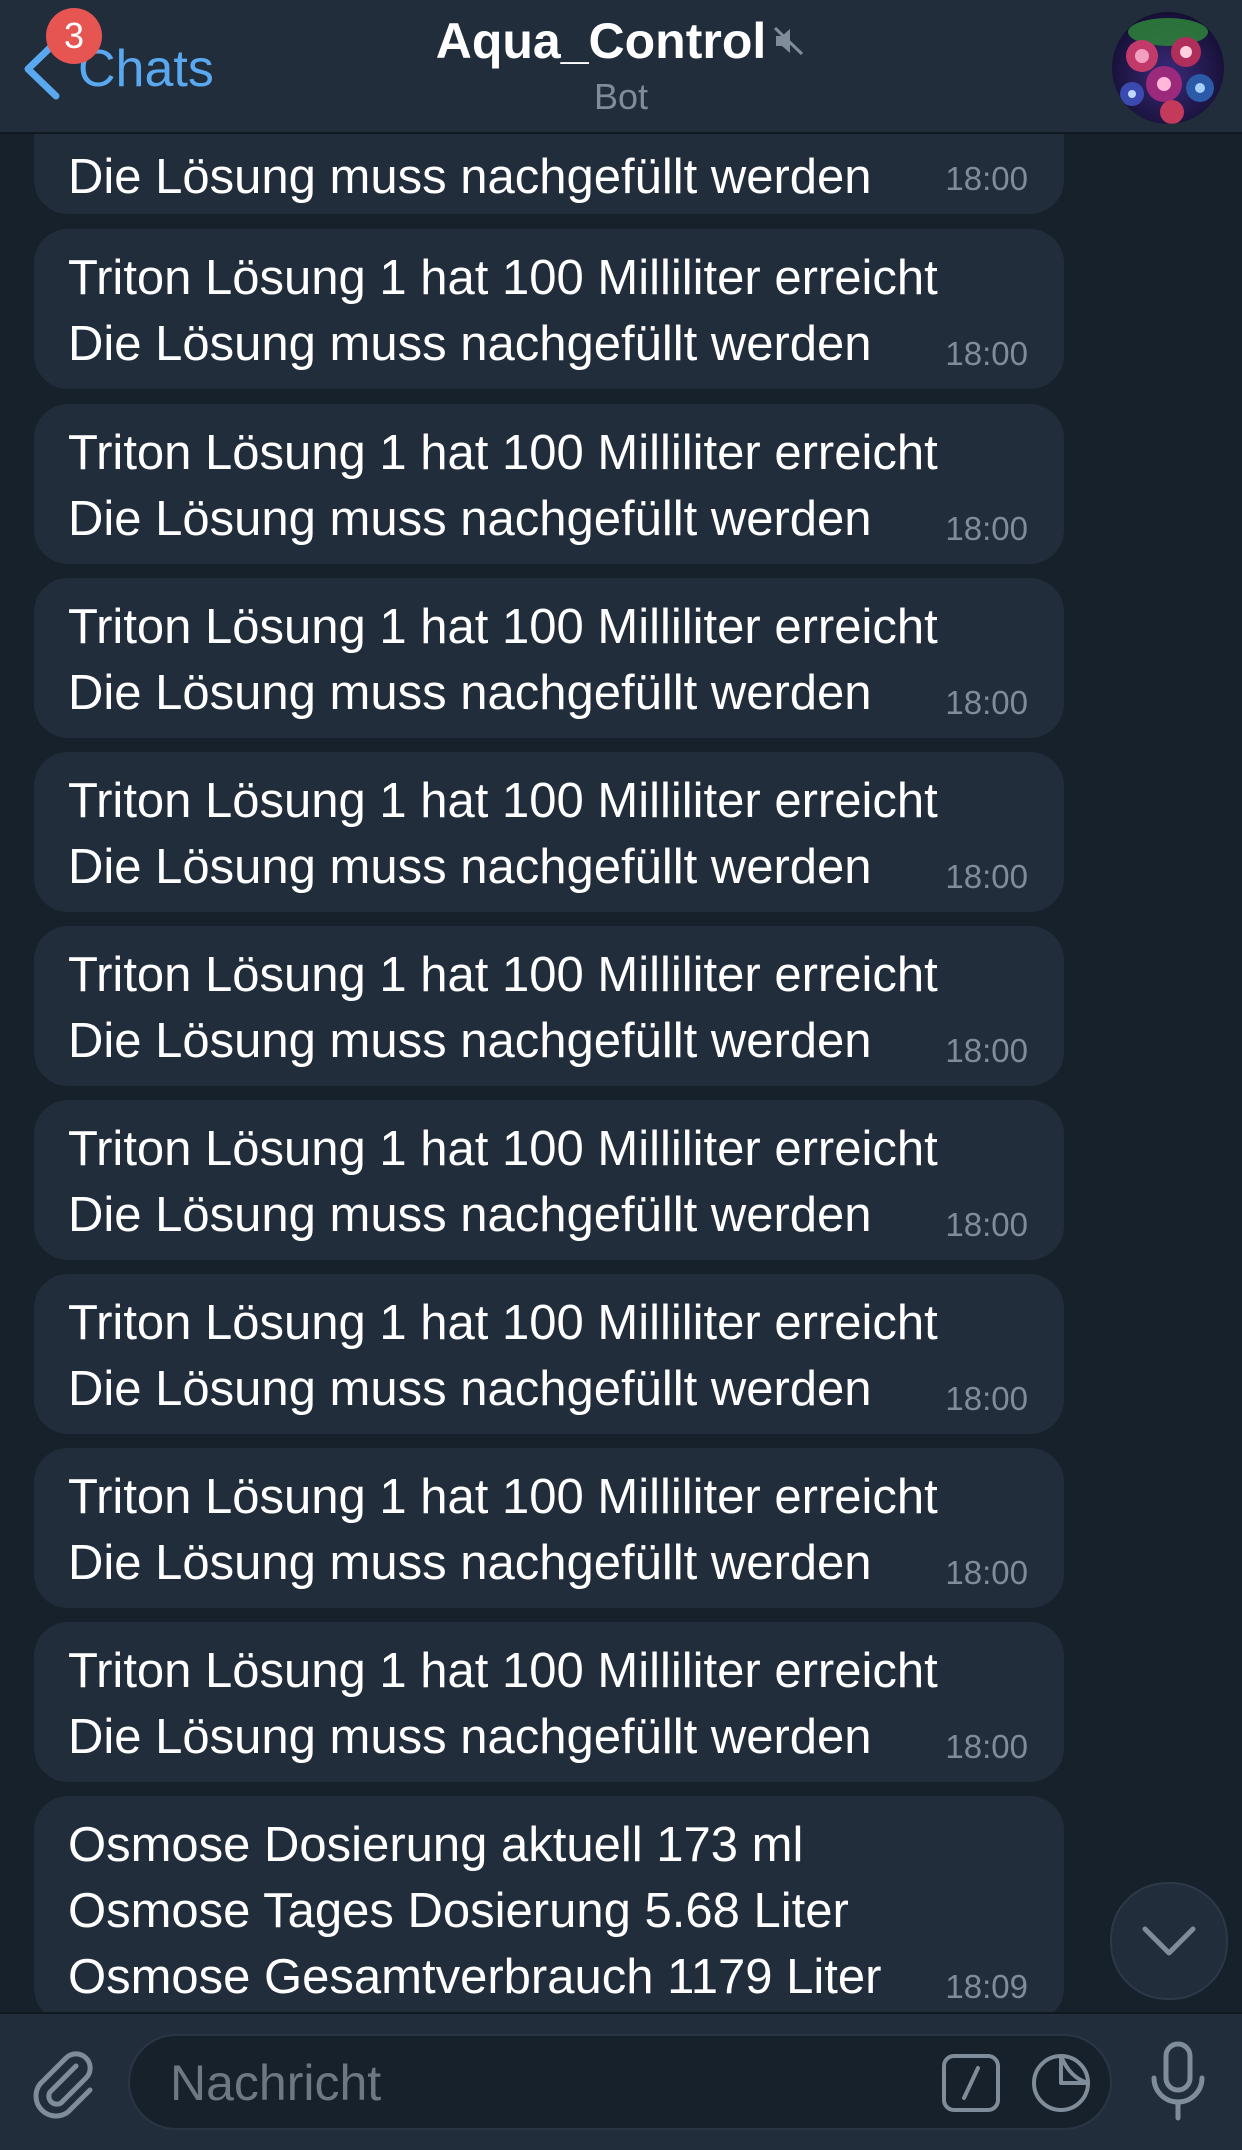 Image resolution: width=1242 pixels, height=2150 pixels. I want to click on chat-title: Aqua_Control, so click(621, 41).